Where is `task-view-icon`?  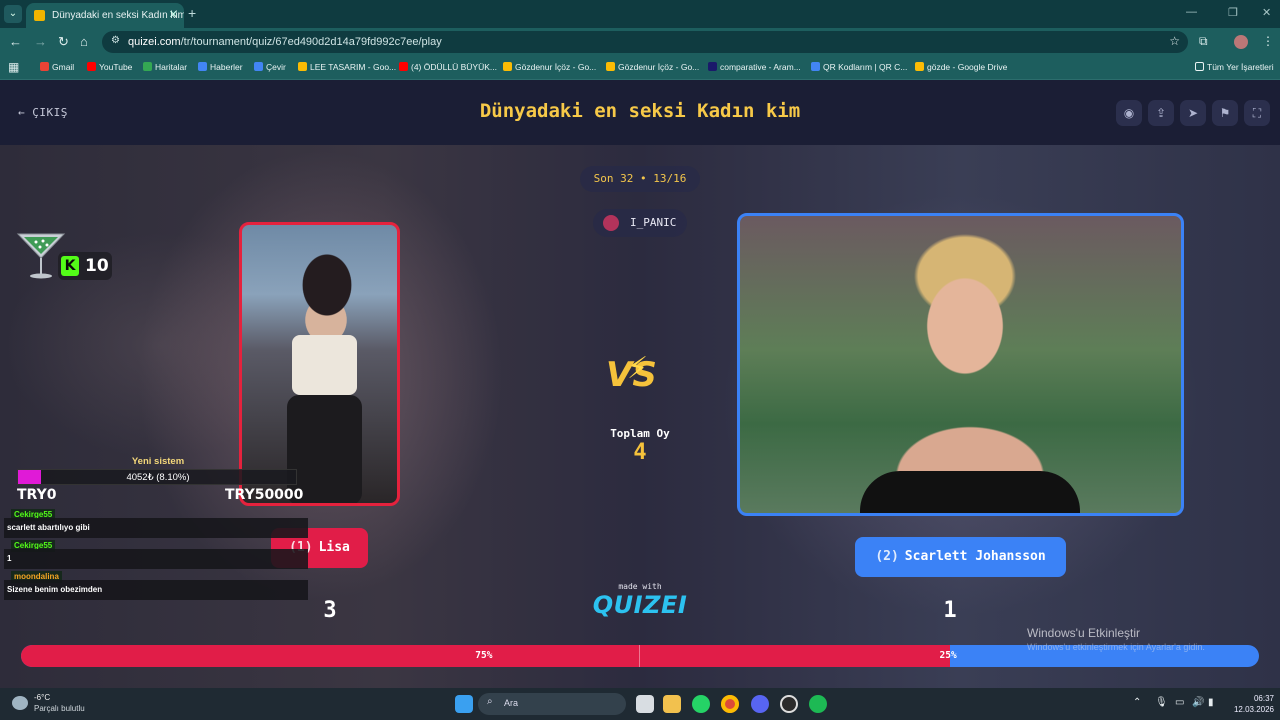 task-view-icon is located at coordinates (645, 704).